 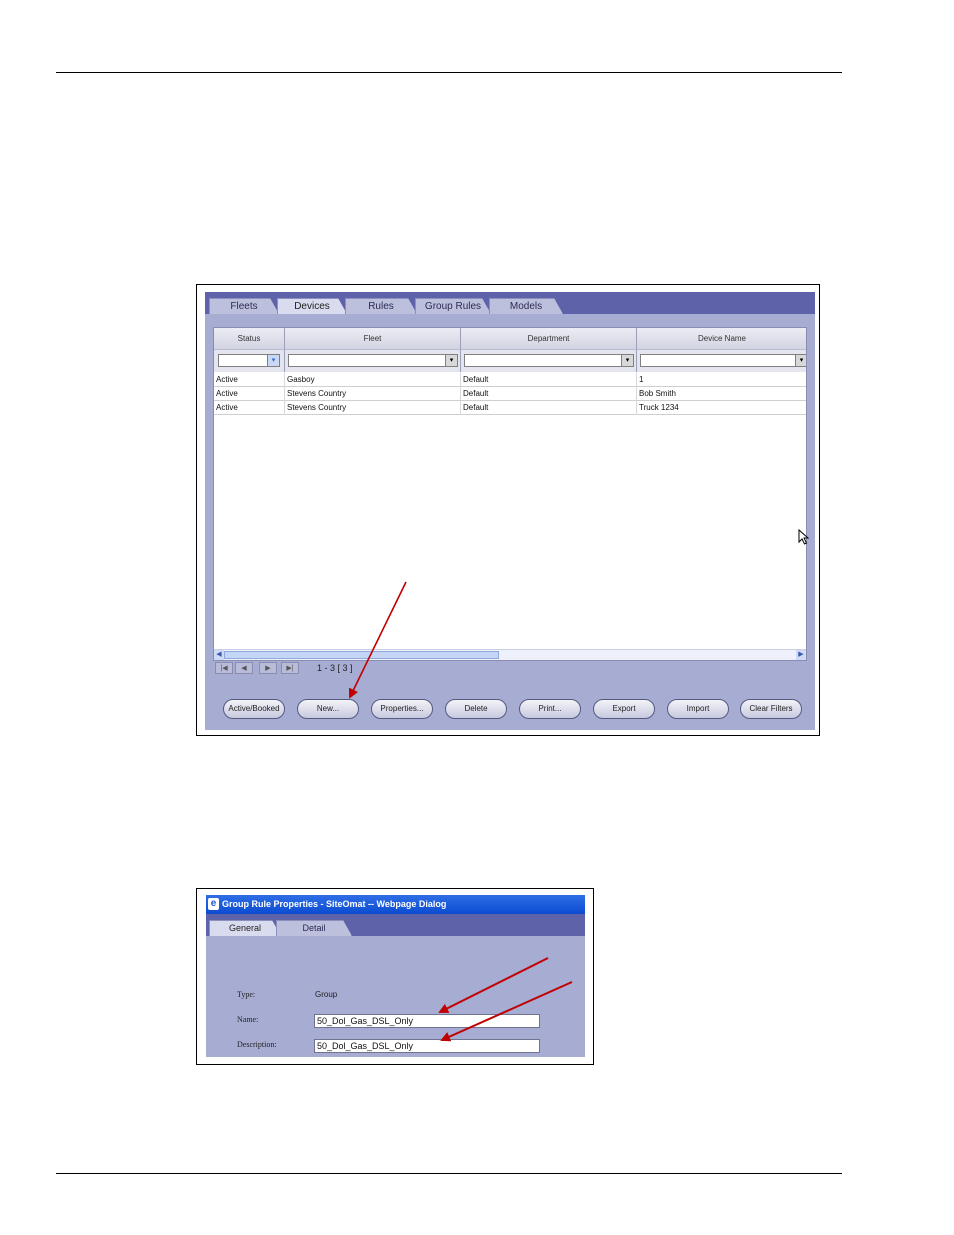 What do you see at coordinates (461, 811) in the screenshot?
I see `annotation-arrows` at bounding box center [461, 811].